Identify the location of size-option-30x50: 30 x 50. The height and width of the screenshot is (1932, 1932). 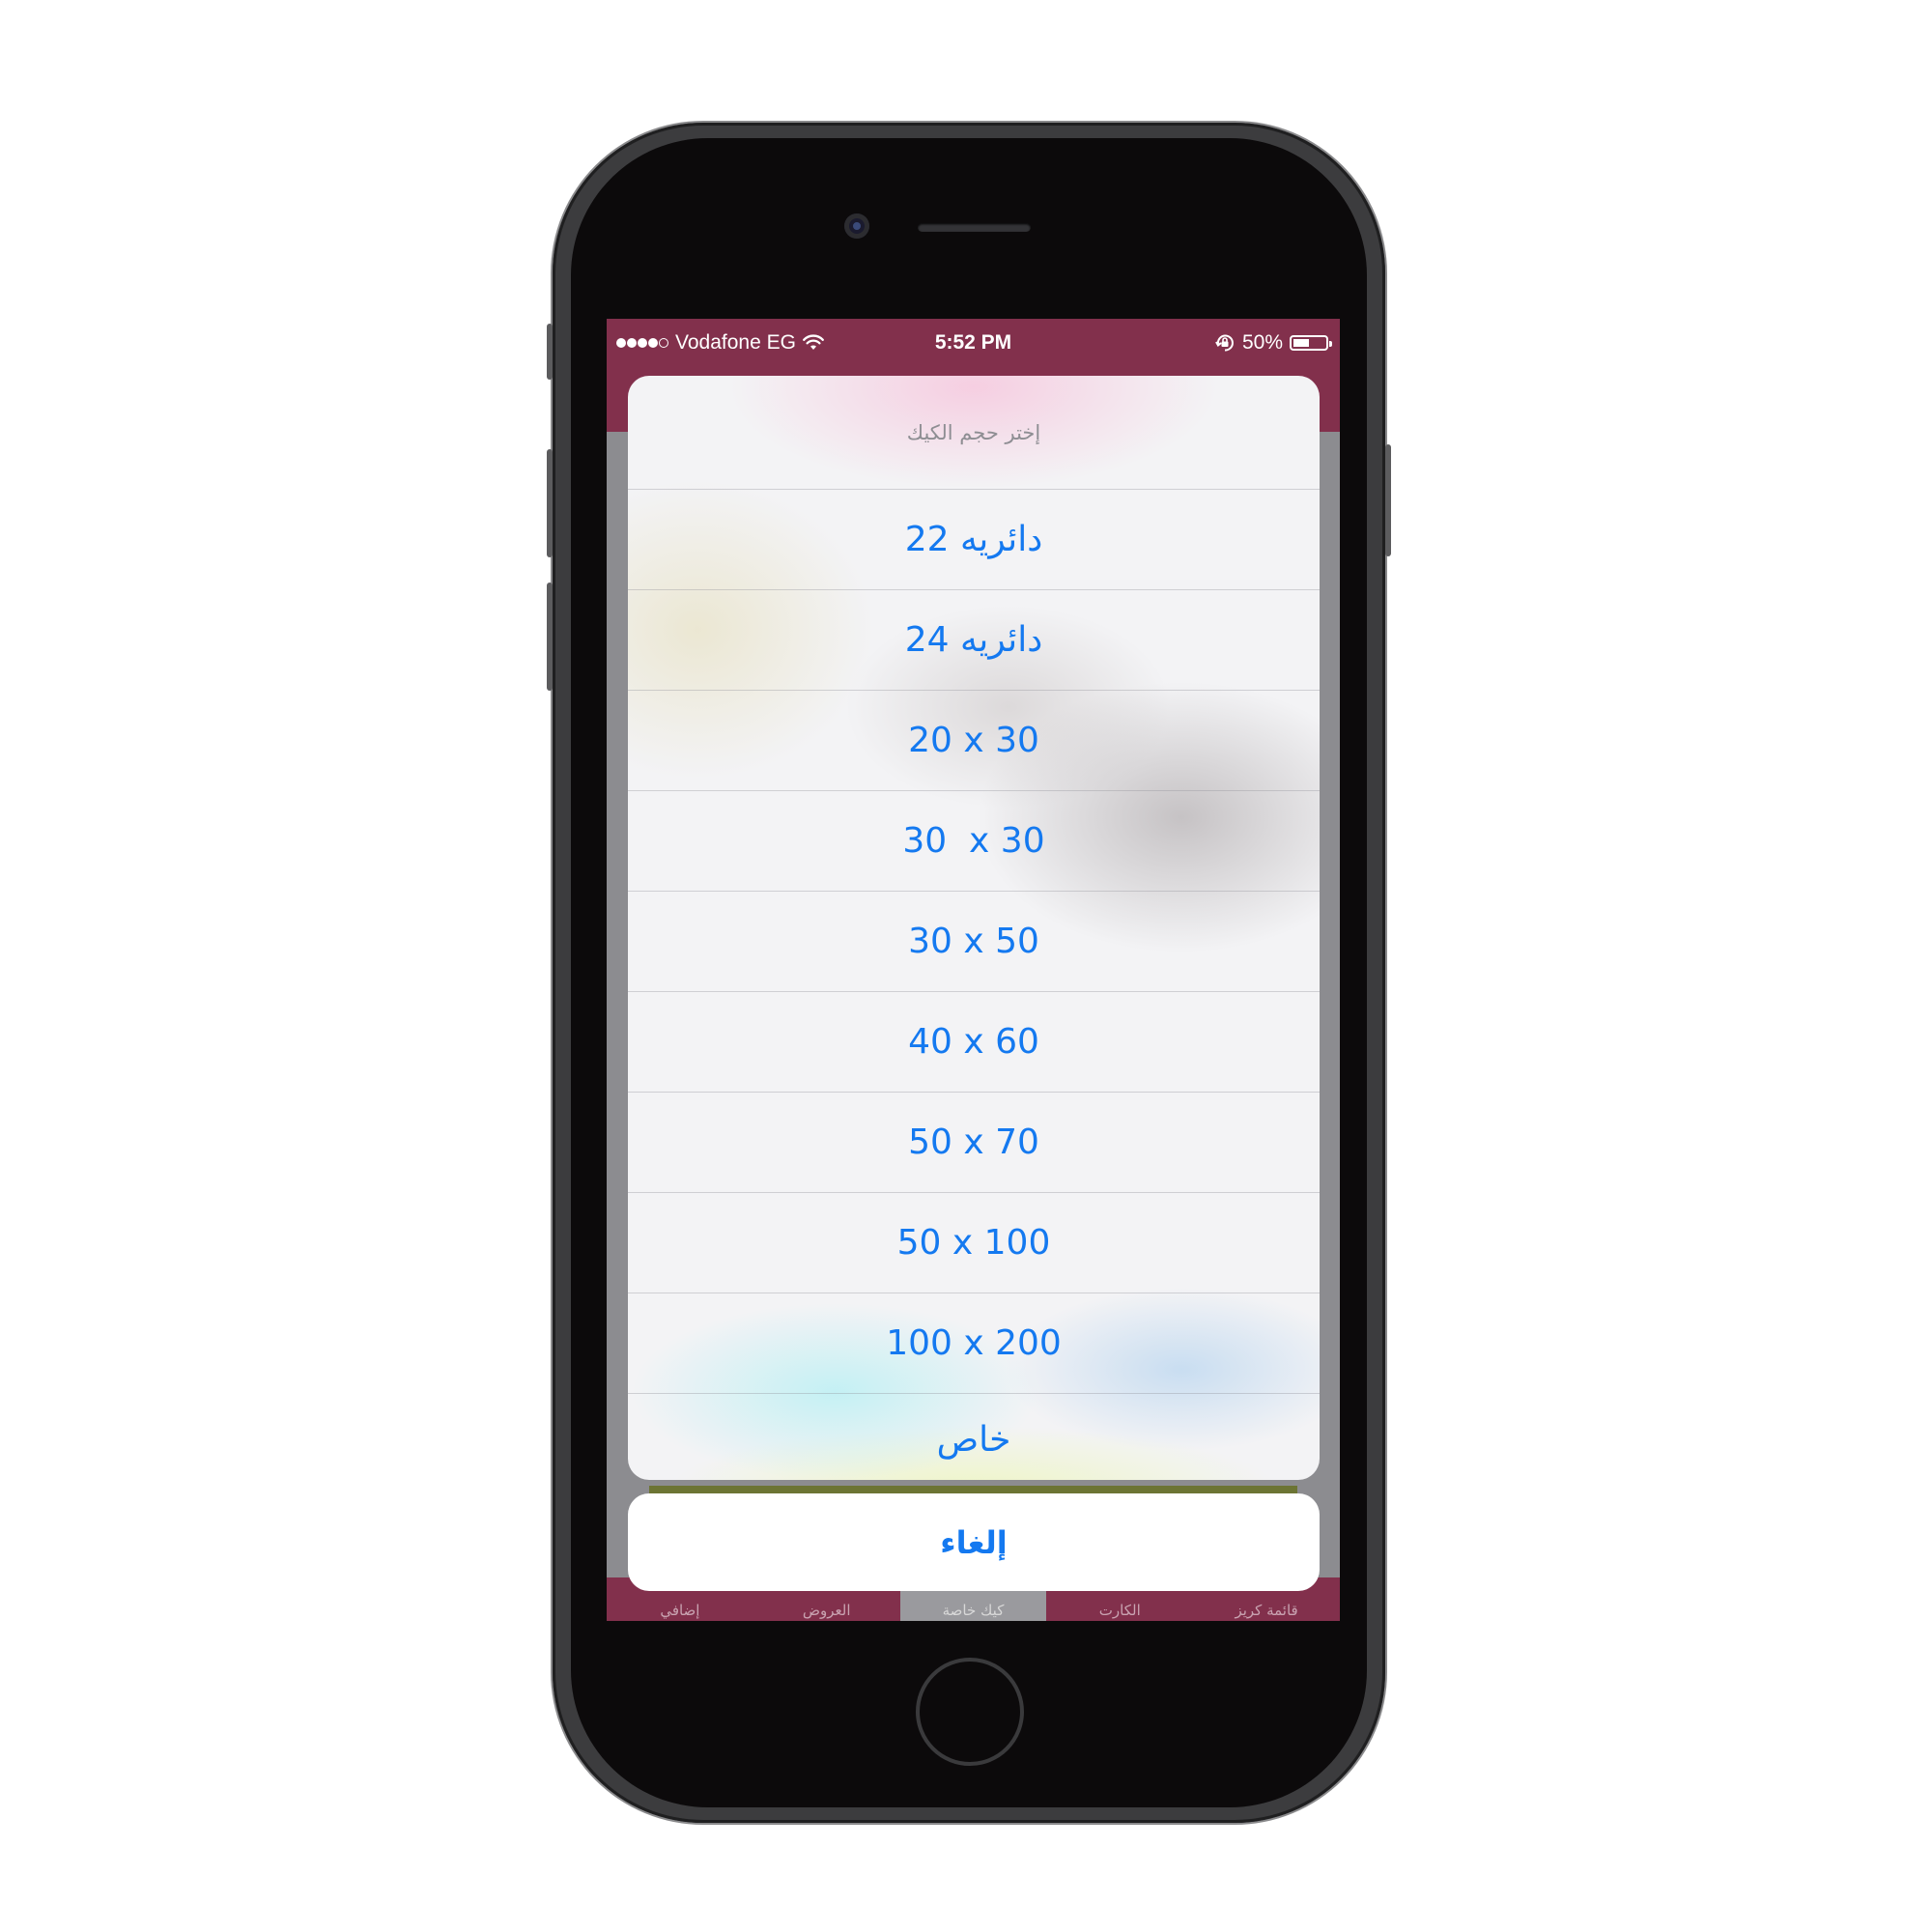
(974, 941).